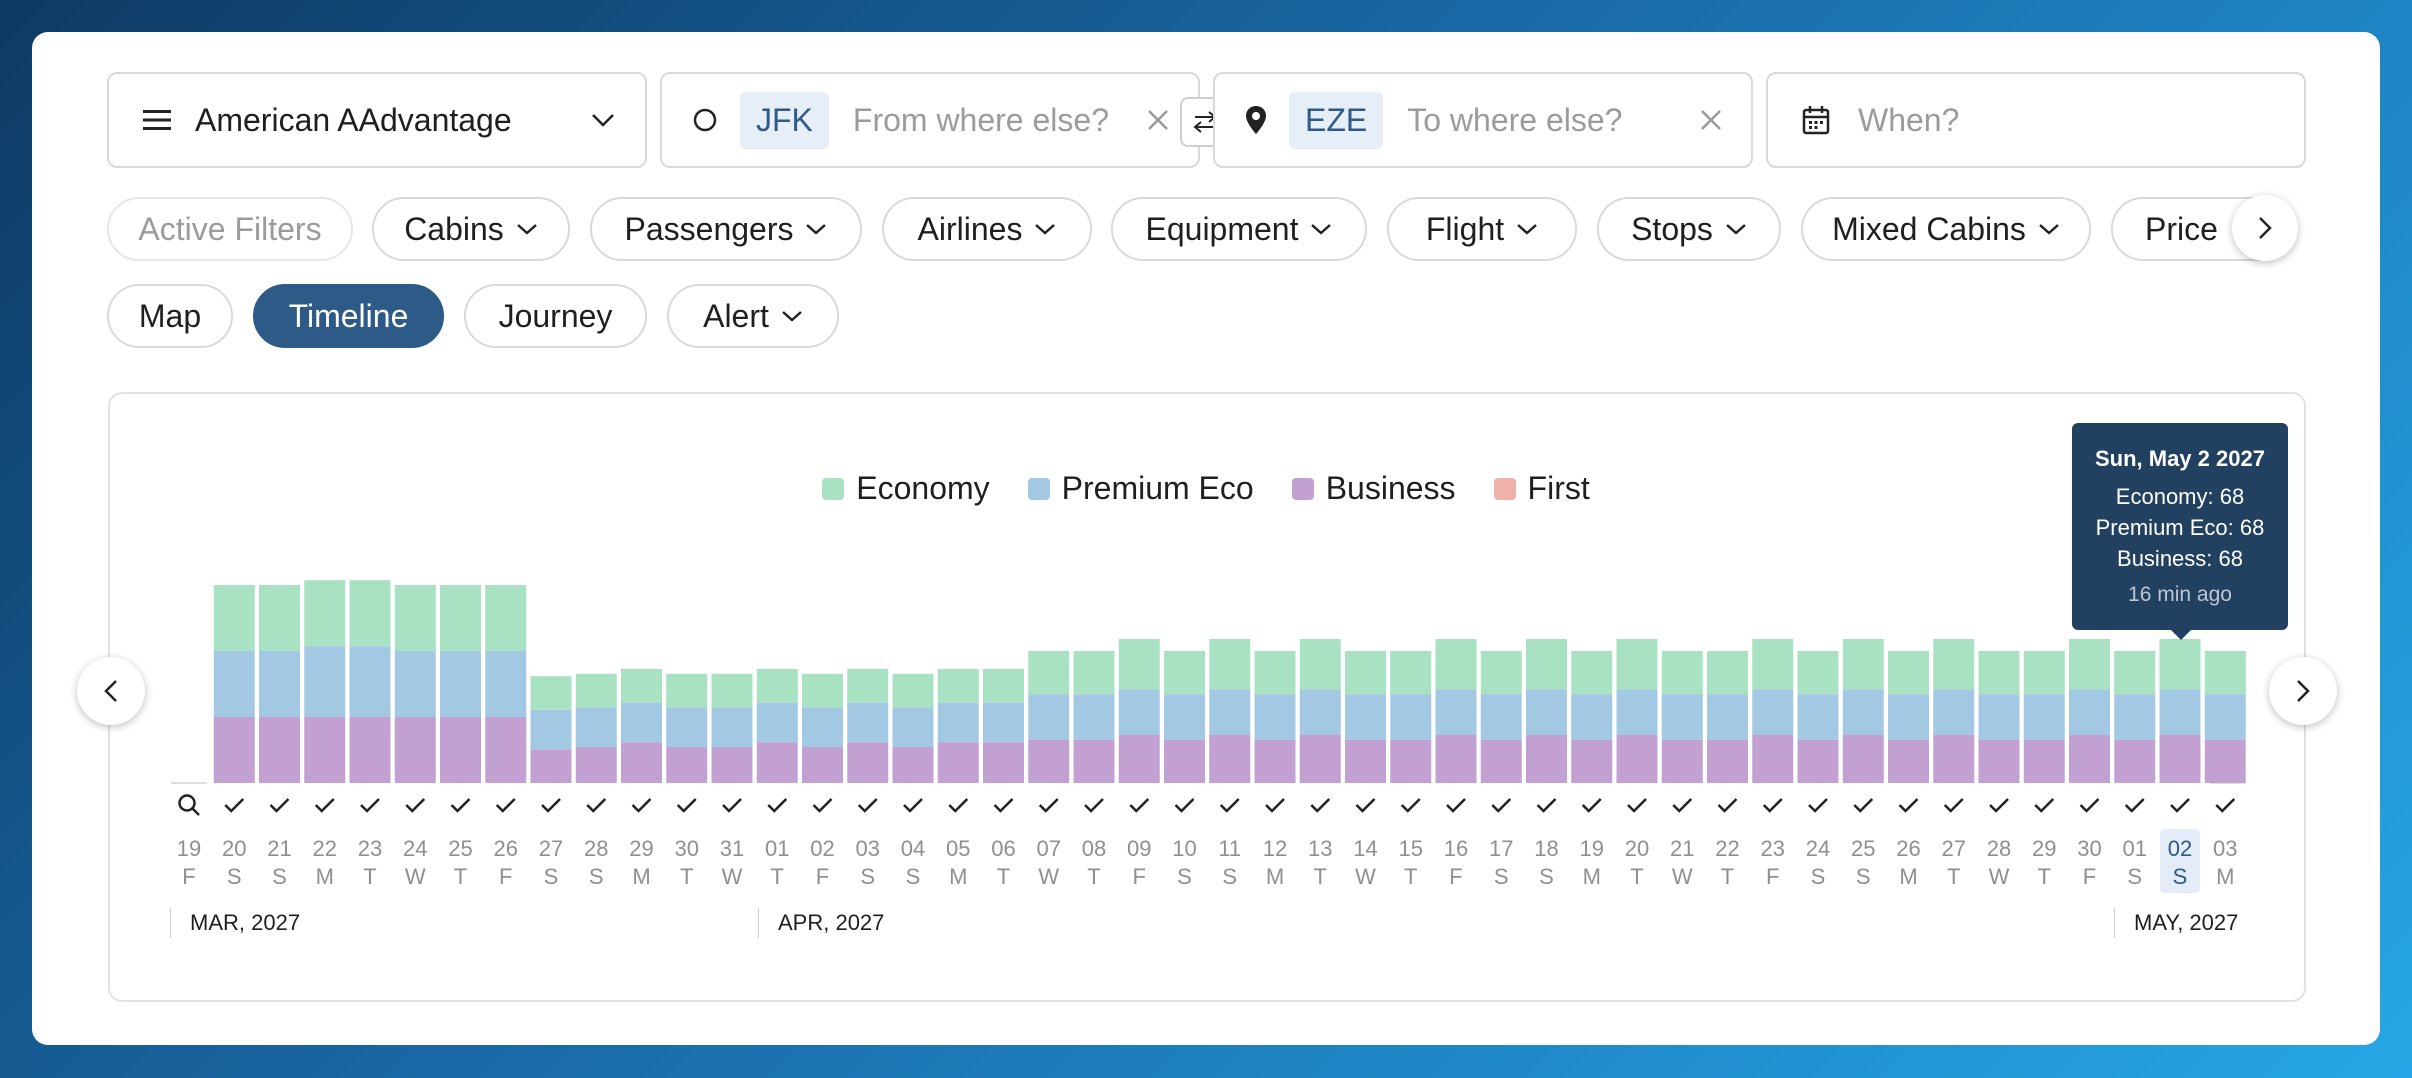  I want to click on legend-economy: Economy, so click(906, 488).